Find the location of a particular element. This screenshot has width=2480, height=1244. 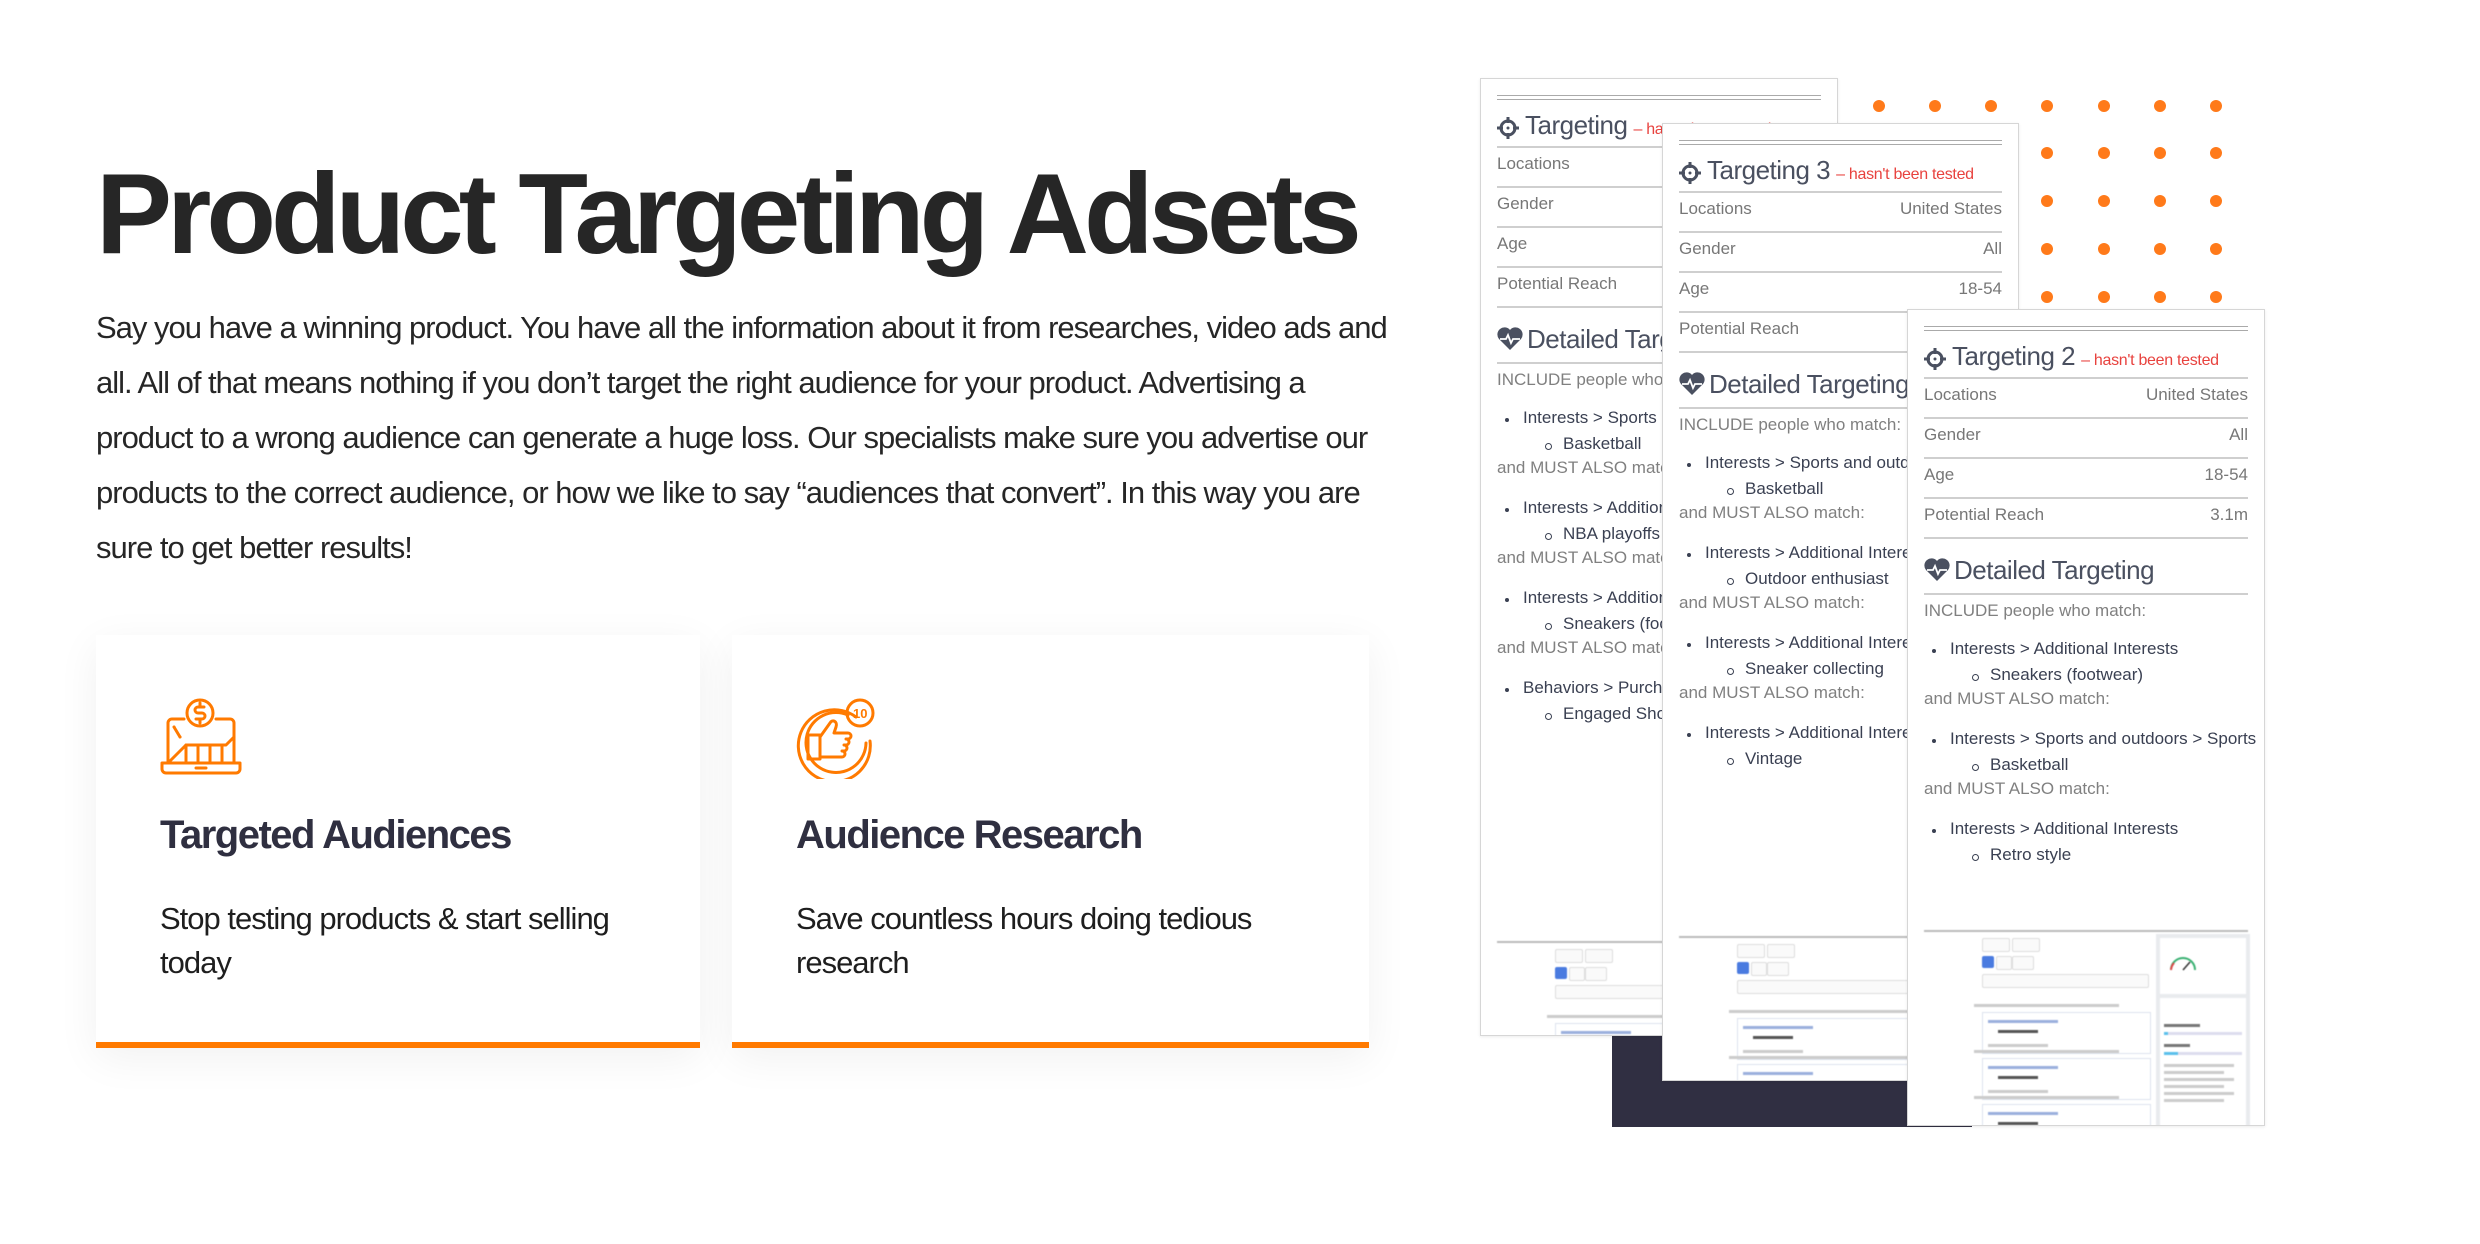

feature-title: Audience Research is located at coordinates (969, 835).